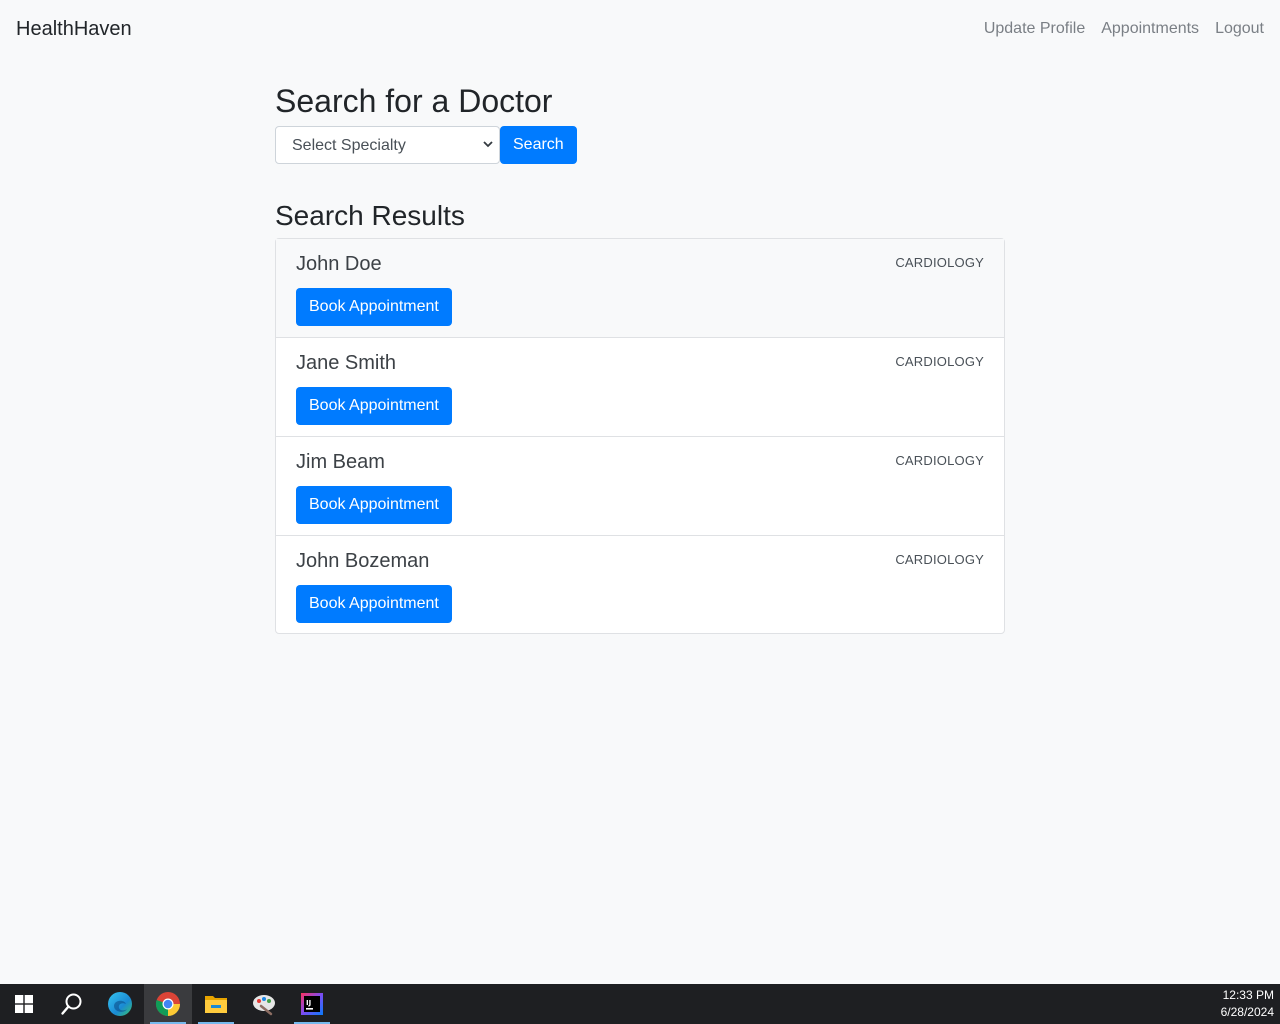 This screenshot has width=1280, height=1024. What do you see at coordinates (168, 1004) in the screenshot?
I see `chrome-icon` at bounding box center [168, 1004].